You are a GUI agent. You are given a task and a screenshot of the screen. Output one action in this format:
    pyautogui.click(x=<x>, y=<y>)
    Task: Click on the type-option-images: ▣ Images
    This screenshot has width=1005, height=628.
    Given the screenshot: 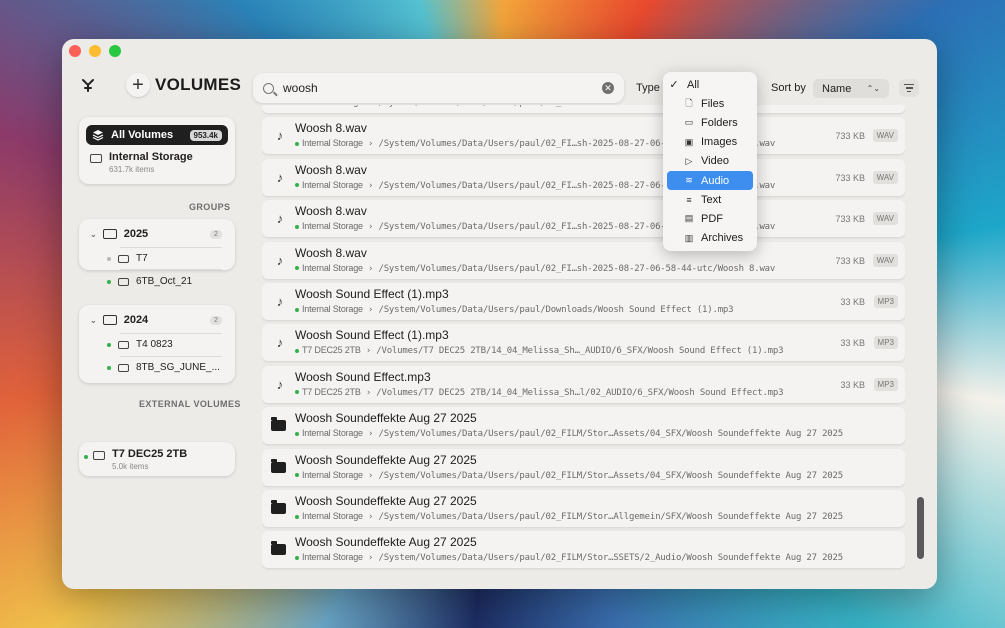 What is the action you would take?
    pyautogui.click(x=710, y=142)
    